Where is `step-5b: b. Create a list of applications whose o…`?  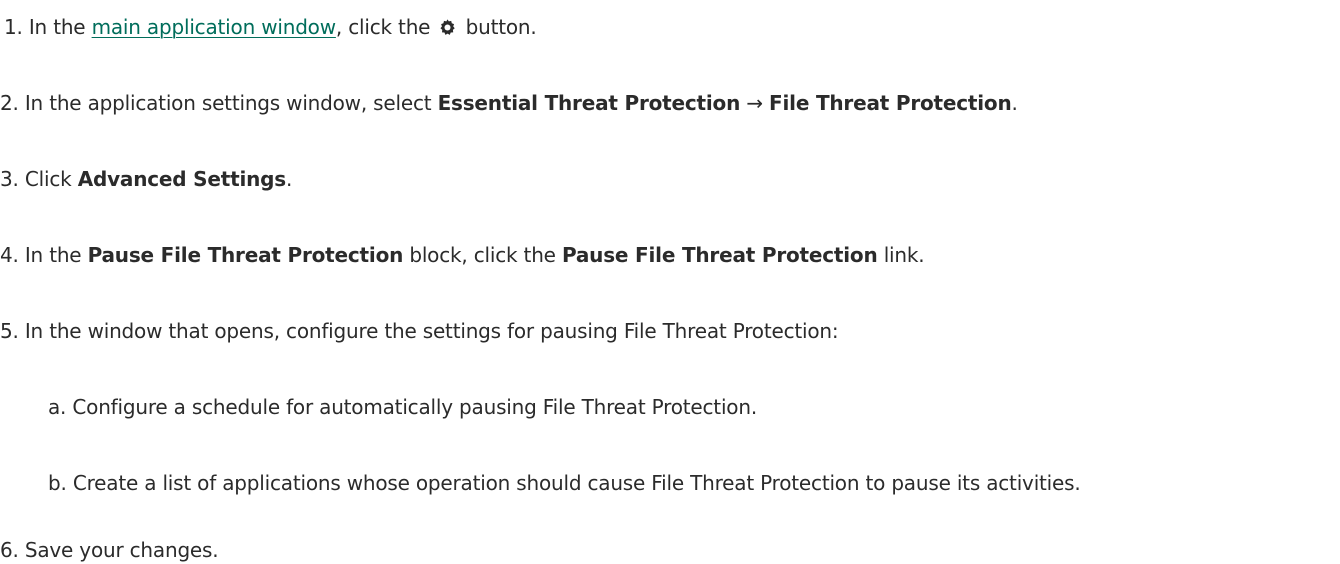 step-5b: b. Create a list of applications whose o… is located at coordinates (564, 483).